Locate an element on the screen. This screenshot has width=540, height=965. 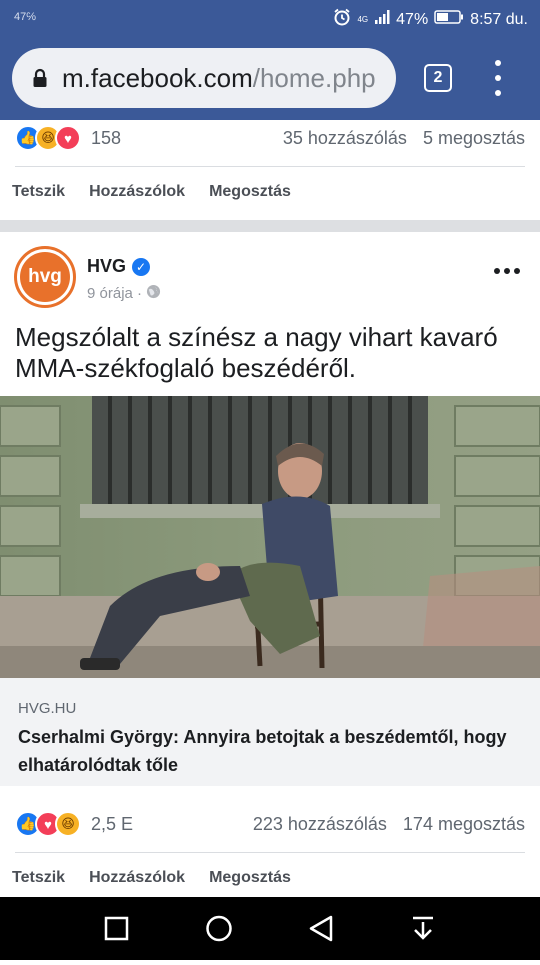
back-icon is located at coordinates (321, 928).